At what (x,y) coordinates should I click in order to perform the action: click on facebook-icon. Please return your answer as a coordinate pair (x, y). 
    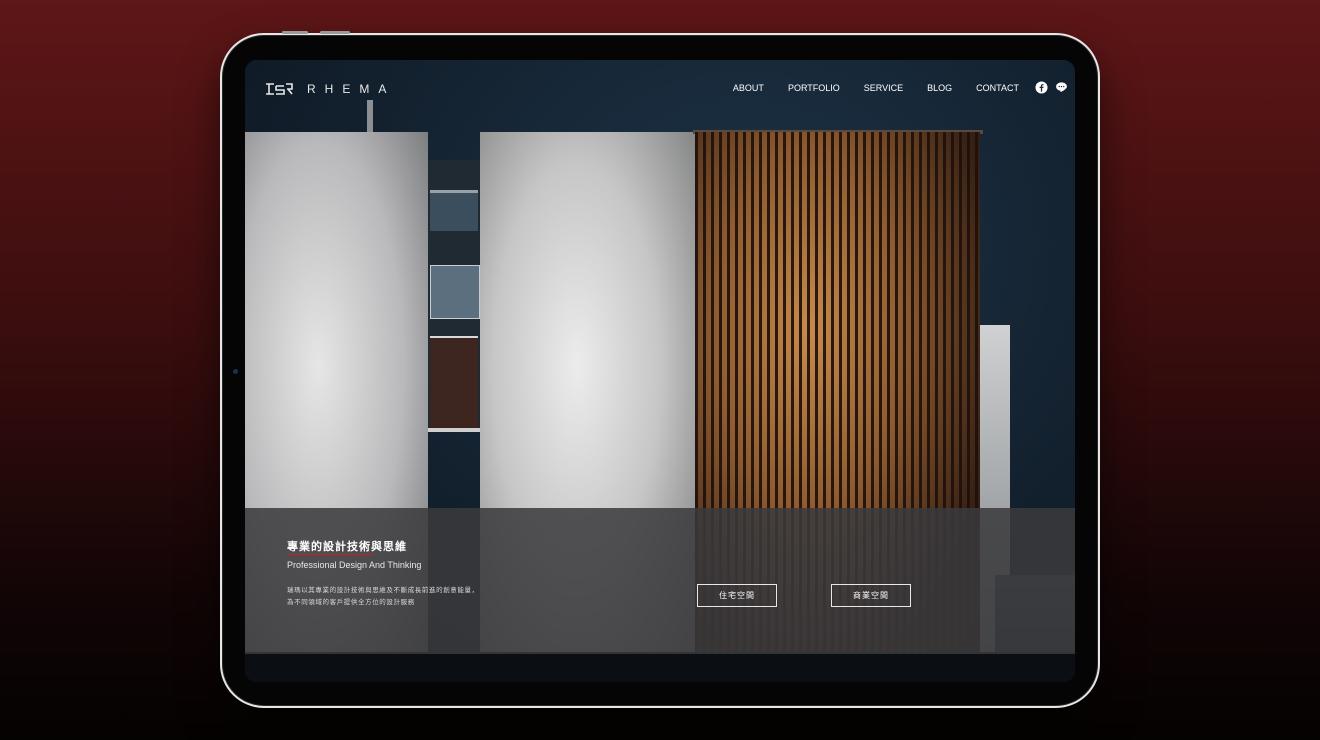
    Looking at the image, I should click on (1041, 87).